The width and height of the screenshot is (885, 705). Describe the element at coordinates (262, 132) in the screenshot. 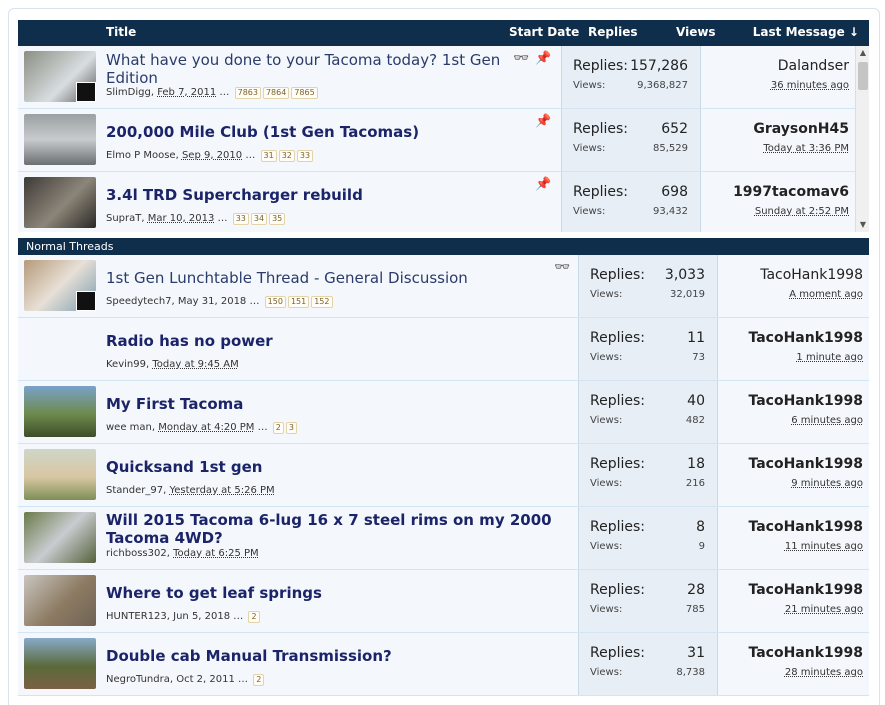

I see `thread-title-link: 200,000 Mile Club (1st Gen Tacomas)` at that location.